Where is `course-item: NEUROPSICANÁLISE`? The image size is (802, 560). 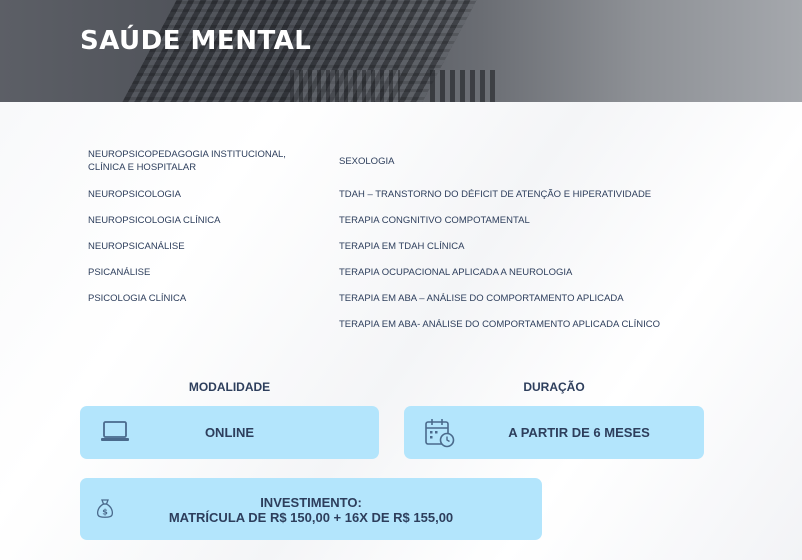 course-item: NEUROPSICANÁLISE is located at coordinates (198, 253).